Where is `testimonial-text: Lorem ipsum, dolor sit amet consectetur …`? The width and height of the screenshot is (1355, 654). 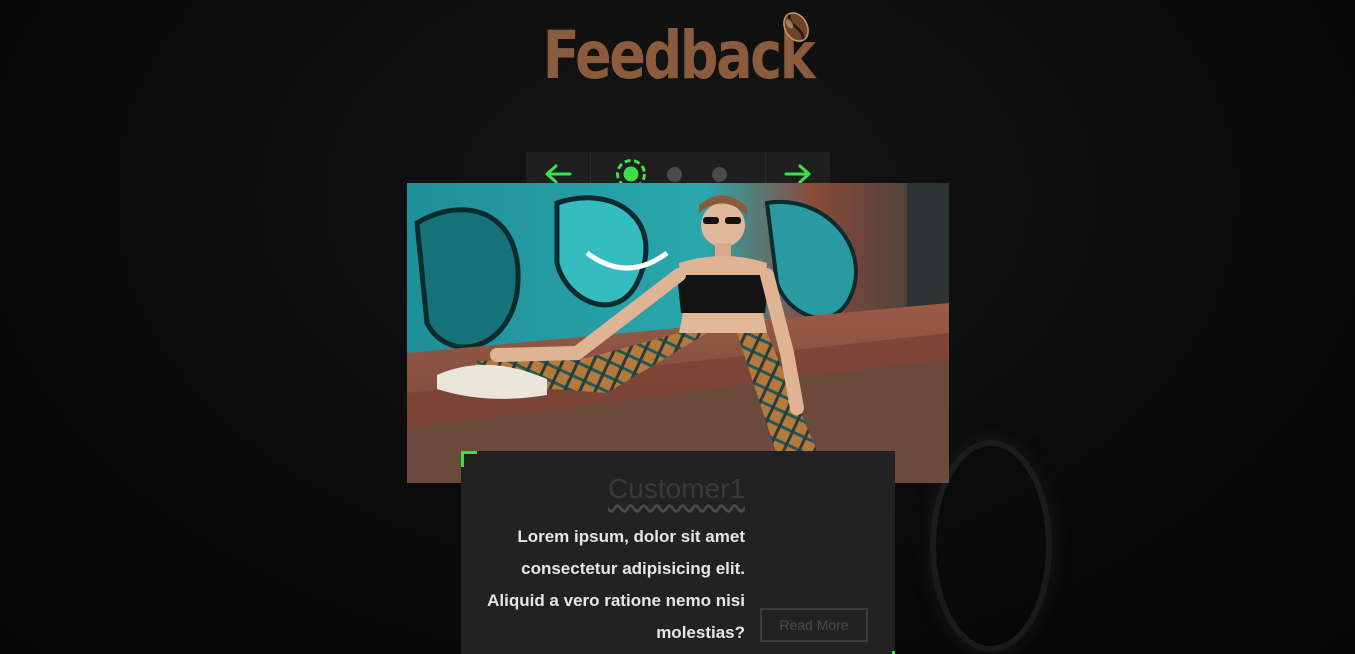
testimonial-text: Lorem ipsum, dolor sit amet consectetur … is located at coordinates (616, 584).